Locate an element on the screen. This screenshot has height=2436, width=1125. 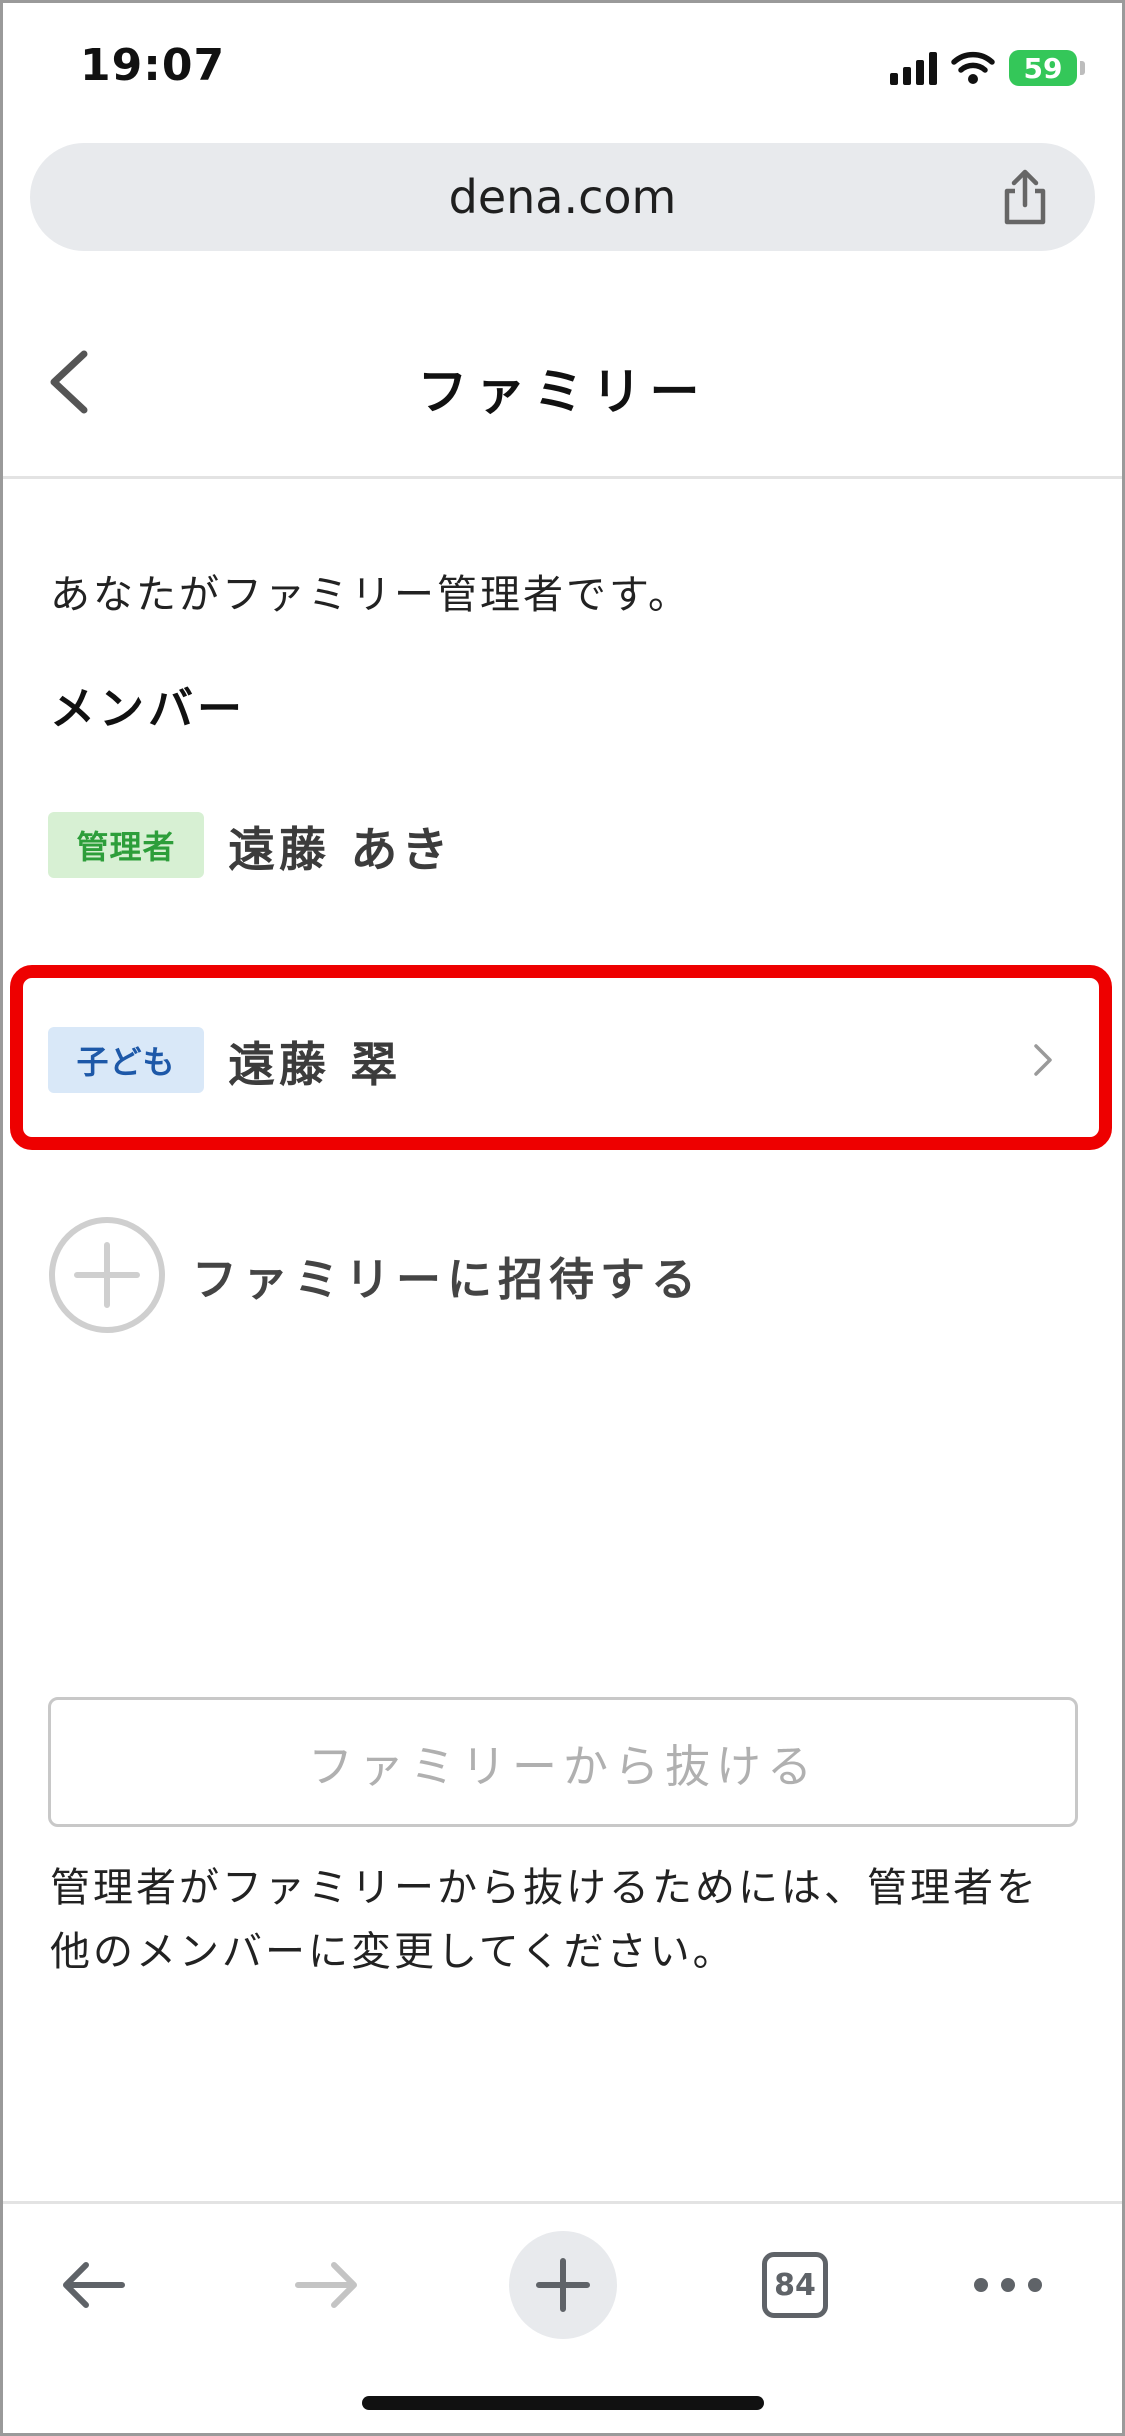
battery-icon: 59 is located at coordinates (1047, 68).